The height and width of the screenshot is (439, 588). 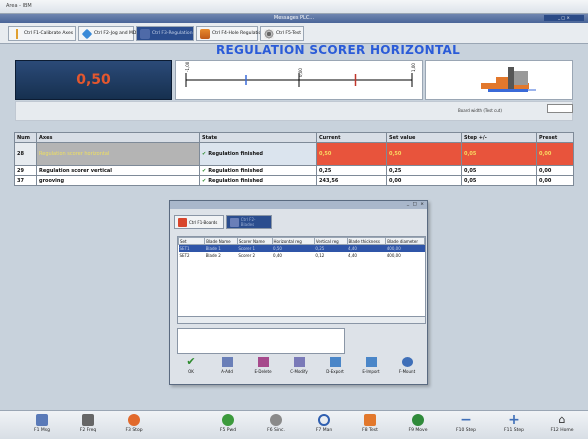 What do you see at coordinates (480, 110) in the screenshot?
I see `board-width-label: Board width (Test cut)` at bounding box center [480, 110].